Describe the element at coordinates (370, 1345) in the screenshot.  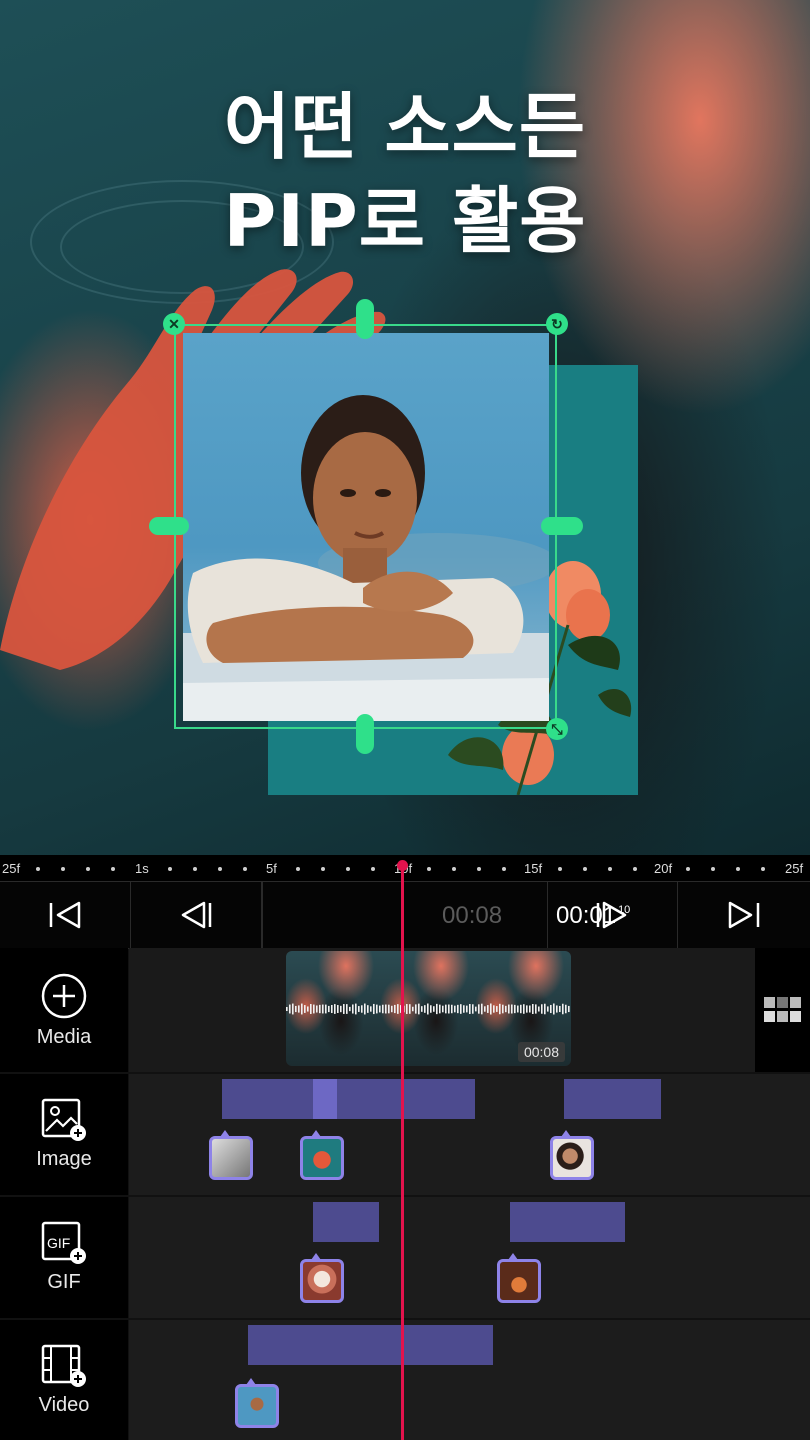
I see `video-layer-bar` at that location.